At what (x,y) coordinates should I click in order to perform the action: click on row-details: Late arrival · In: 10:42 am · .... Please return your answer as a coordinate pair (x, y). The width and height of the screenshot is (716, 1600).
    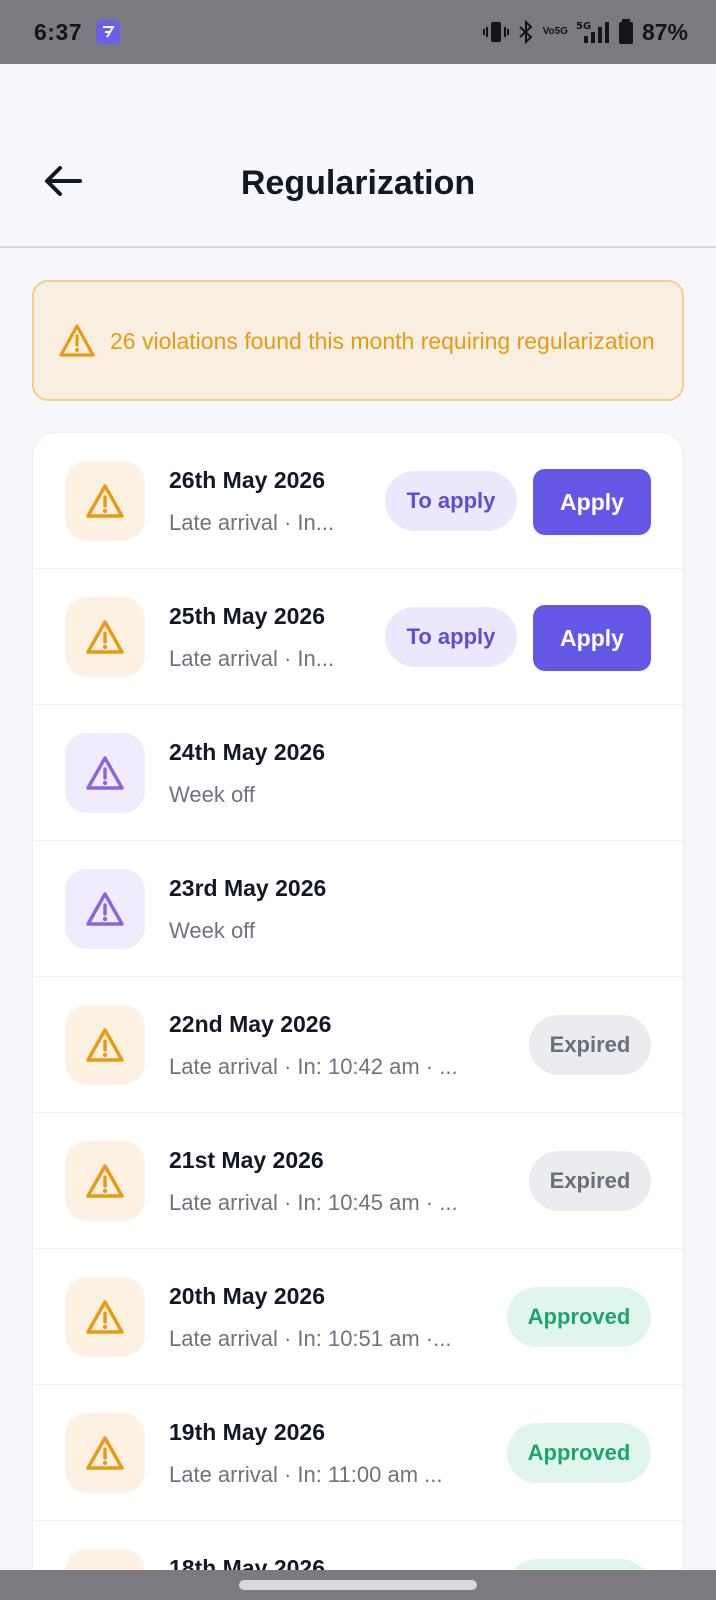
    Looking at the image, I should click on (313, 1066).